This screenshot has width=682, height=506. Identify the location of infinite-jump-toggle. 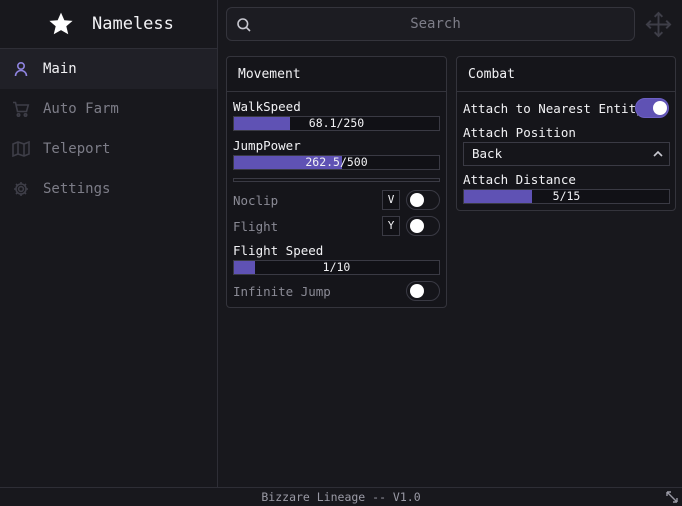
(423, 291).